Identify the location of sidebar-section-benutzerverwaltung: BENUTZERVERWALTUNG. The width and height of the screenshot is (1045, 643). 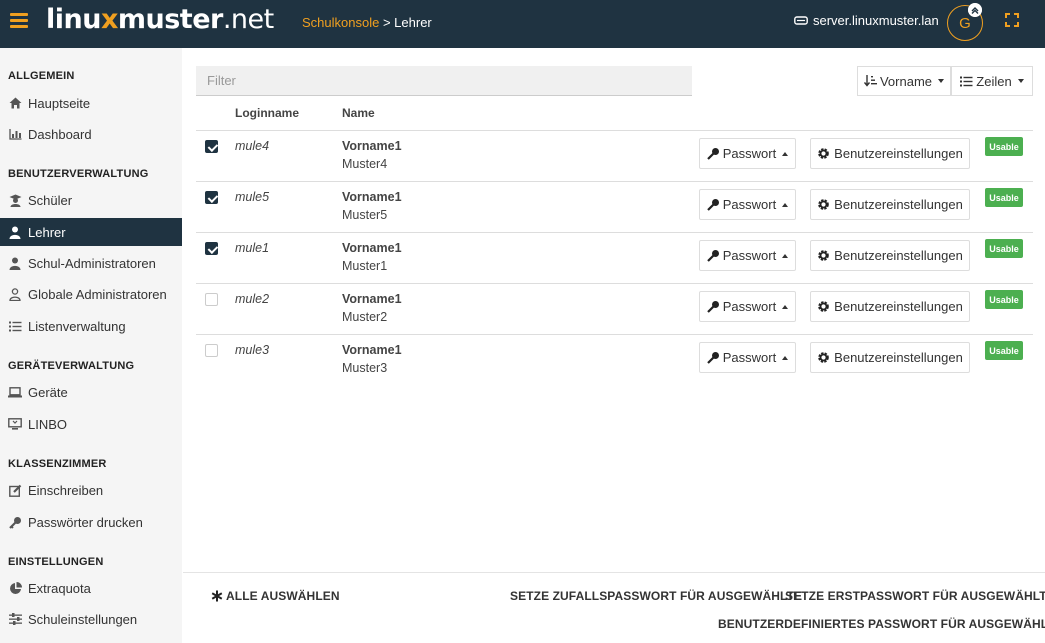
(78, 174).